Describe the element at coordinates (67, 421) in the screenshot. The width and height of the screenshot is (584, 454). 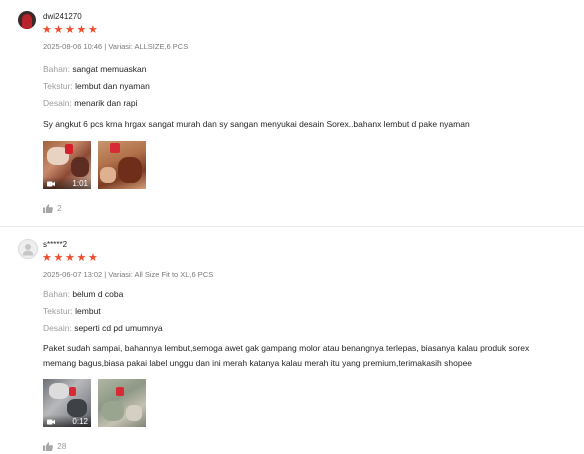
I see `video-overlay: 0:12` at that location.